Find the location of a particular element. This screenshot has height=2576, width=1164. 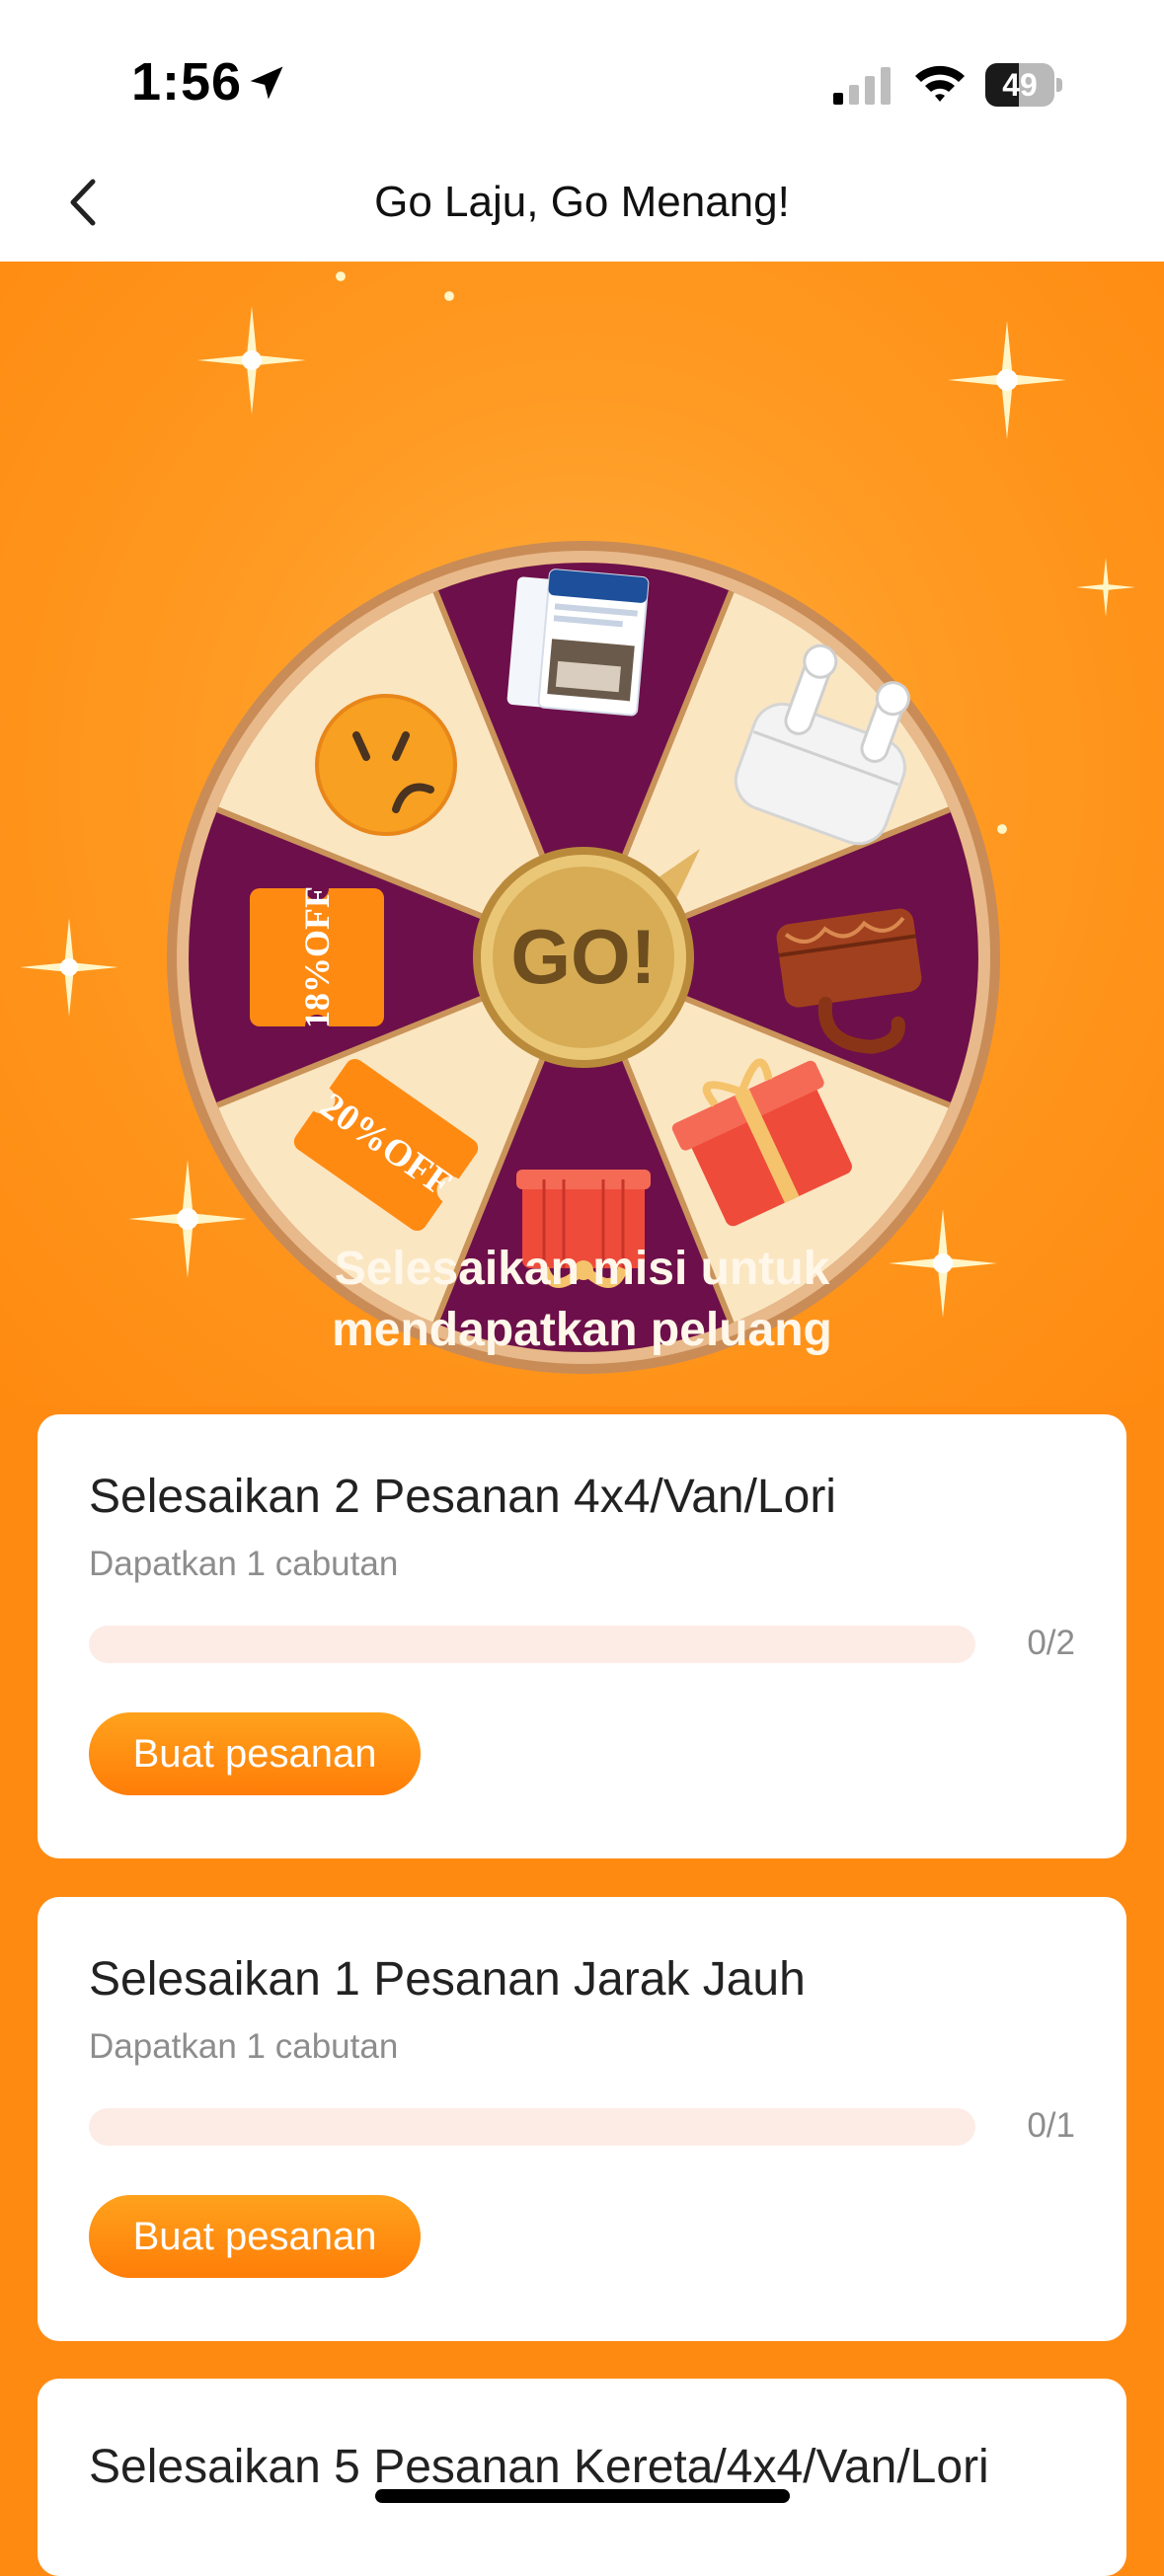

nav-bar: Go Laju, Go Menang! is located at coordinates (582, 205).